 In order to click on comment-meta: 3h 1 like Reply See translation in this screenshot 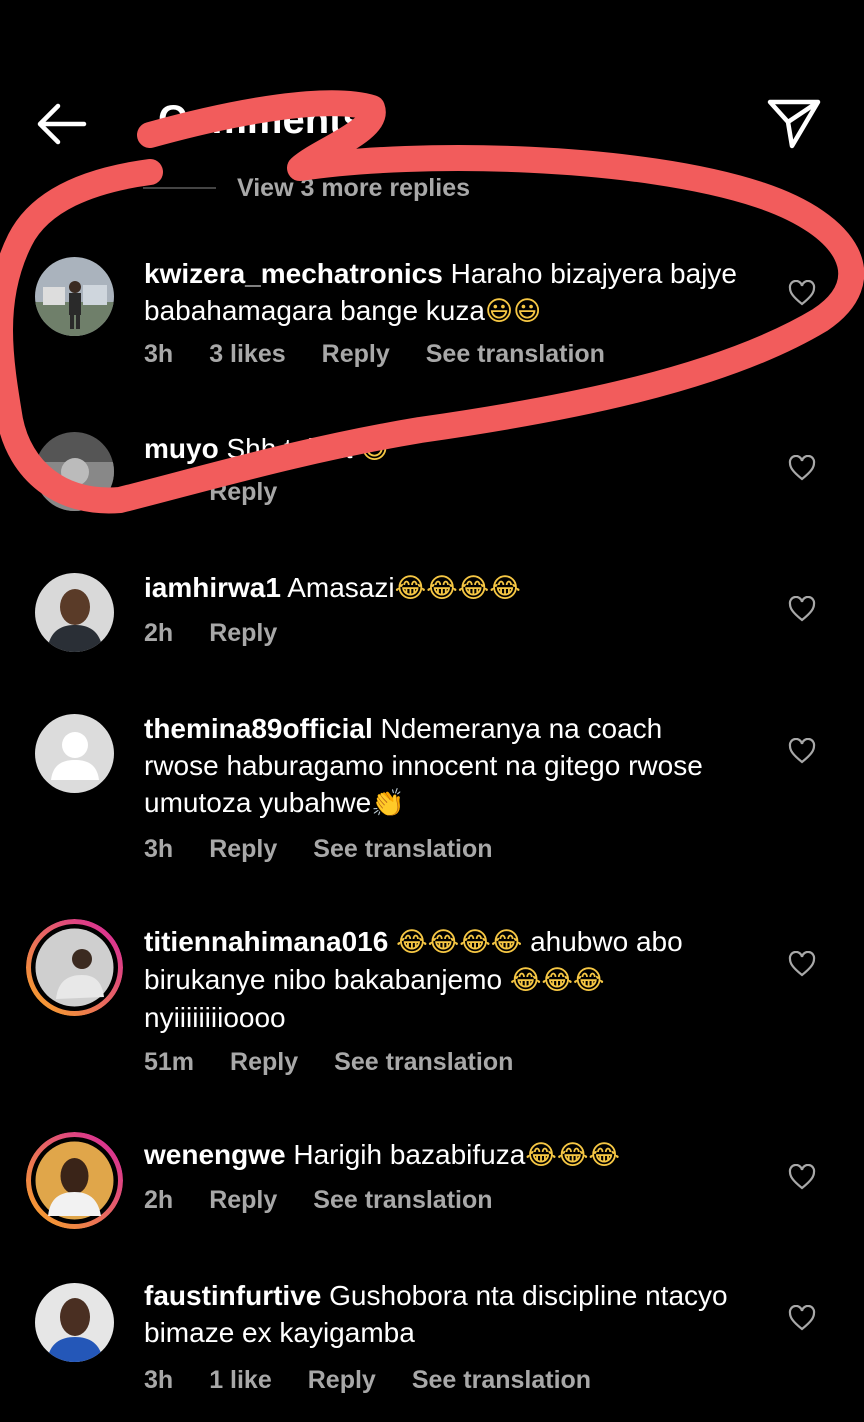, I will do `click(385, 1380)`.